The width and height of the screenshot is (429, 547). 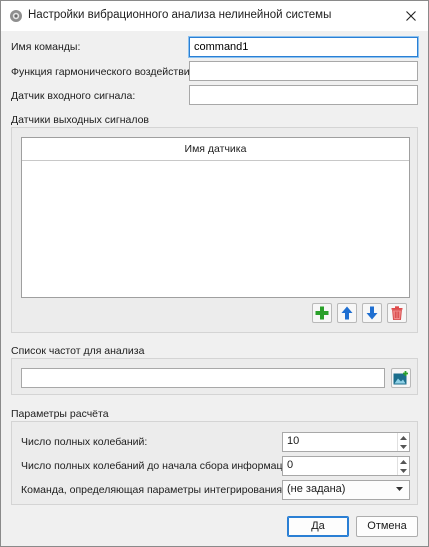 I want to click on oscillations-before-collect-value: 0, so click(x=290, y=465).